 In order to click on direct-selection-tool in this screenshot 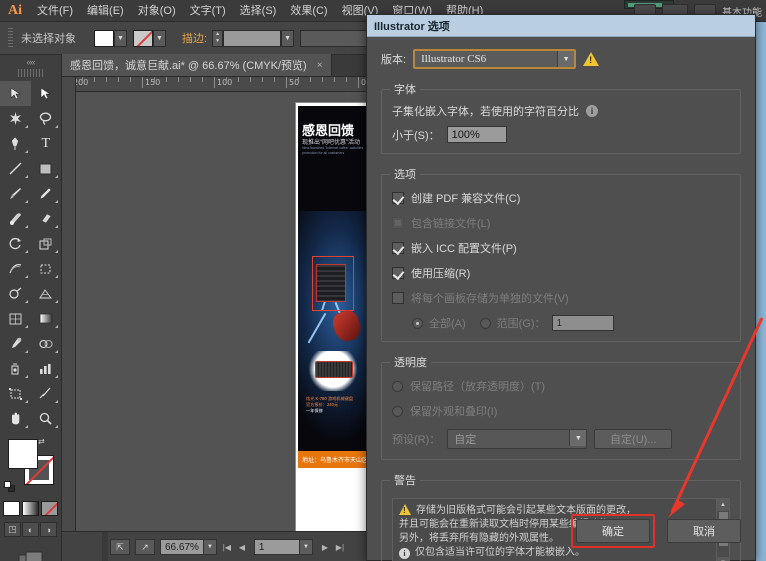, I will do `click(46, 93)`.